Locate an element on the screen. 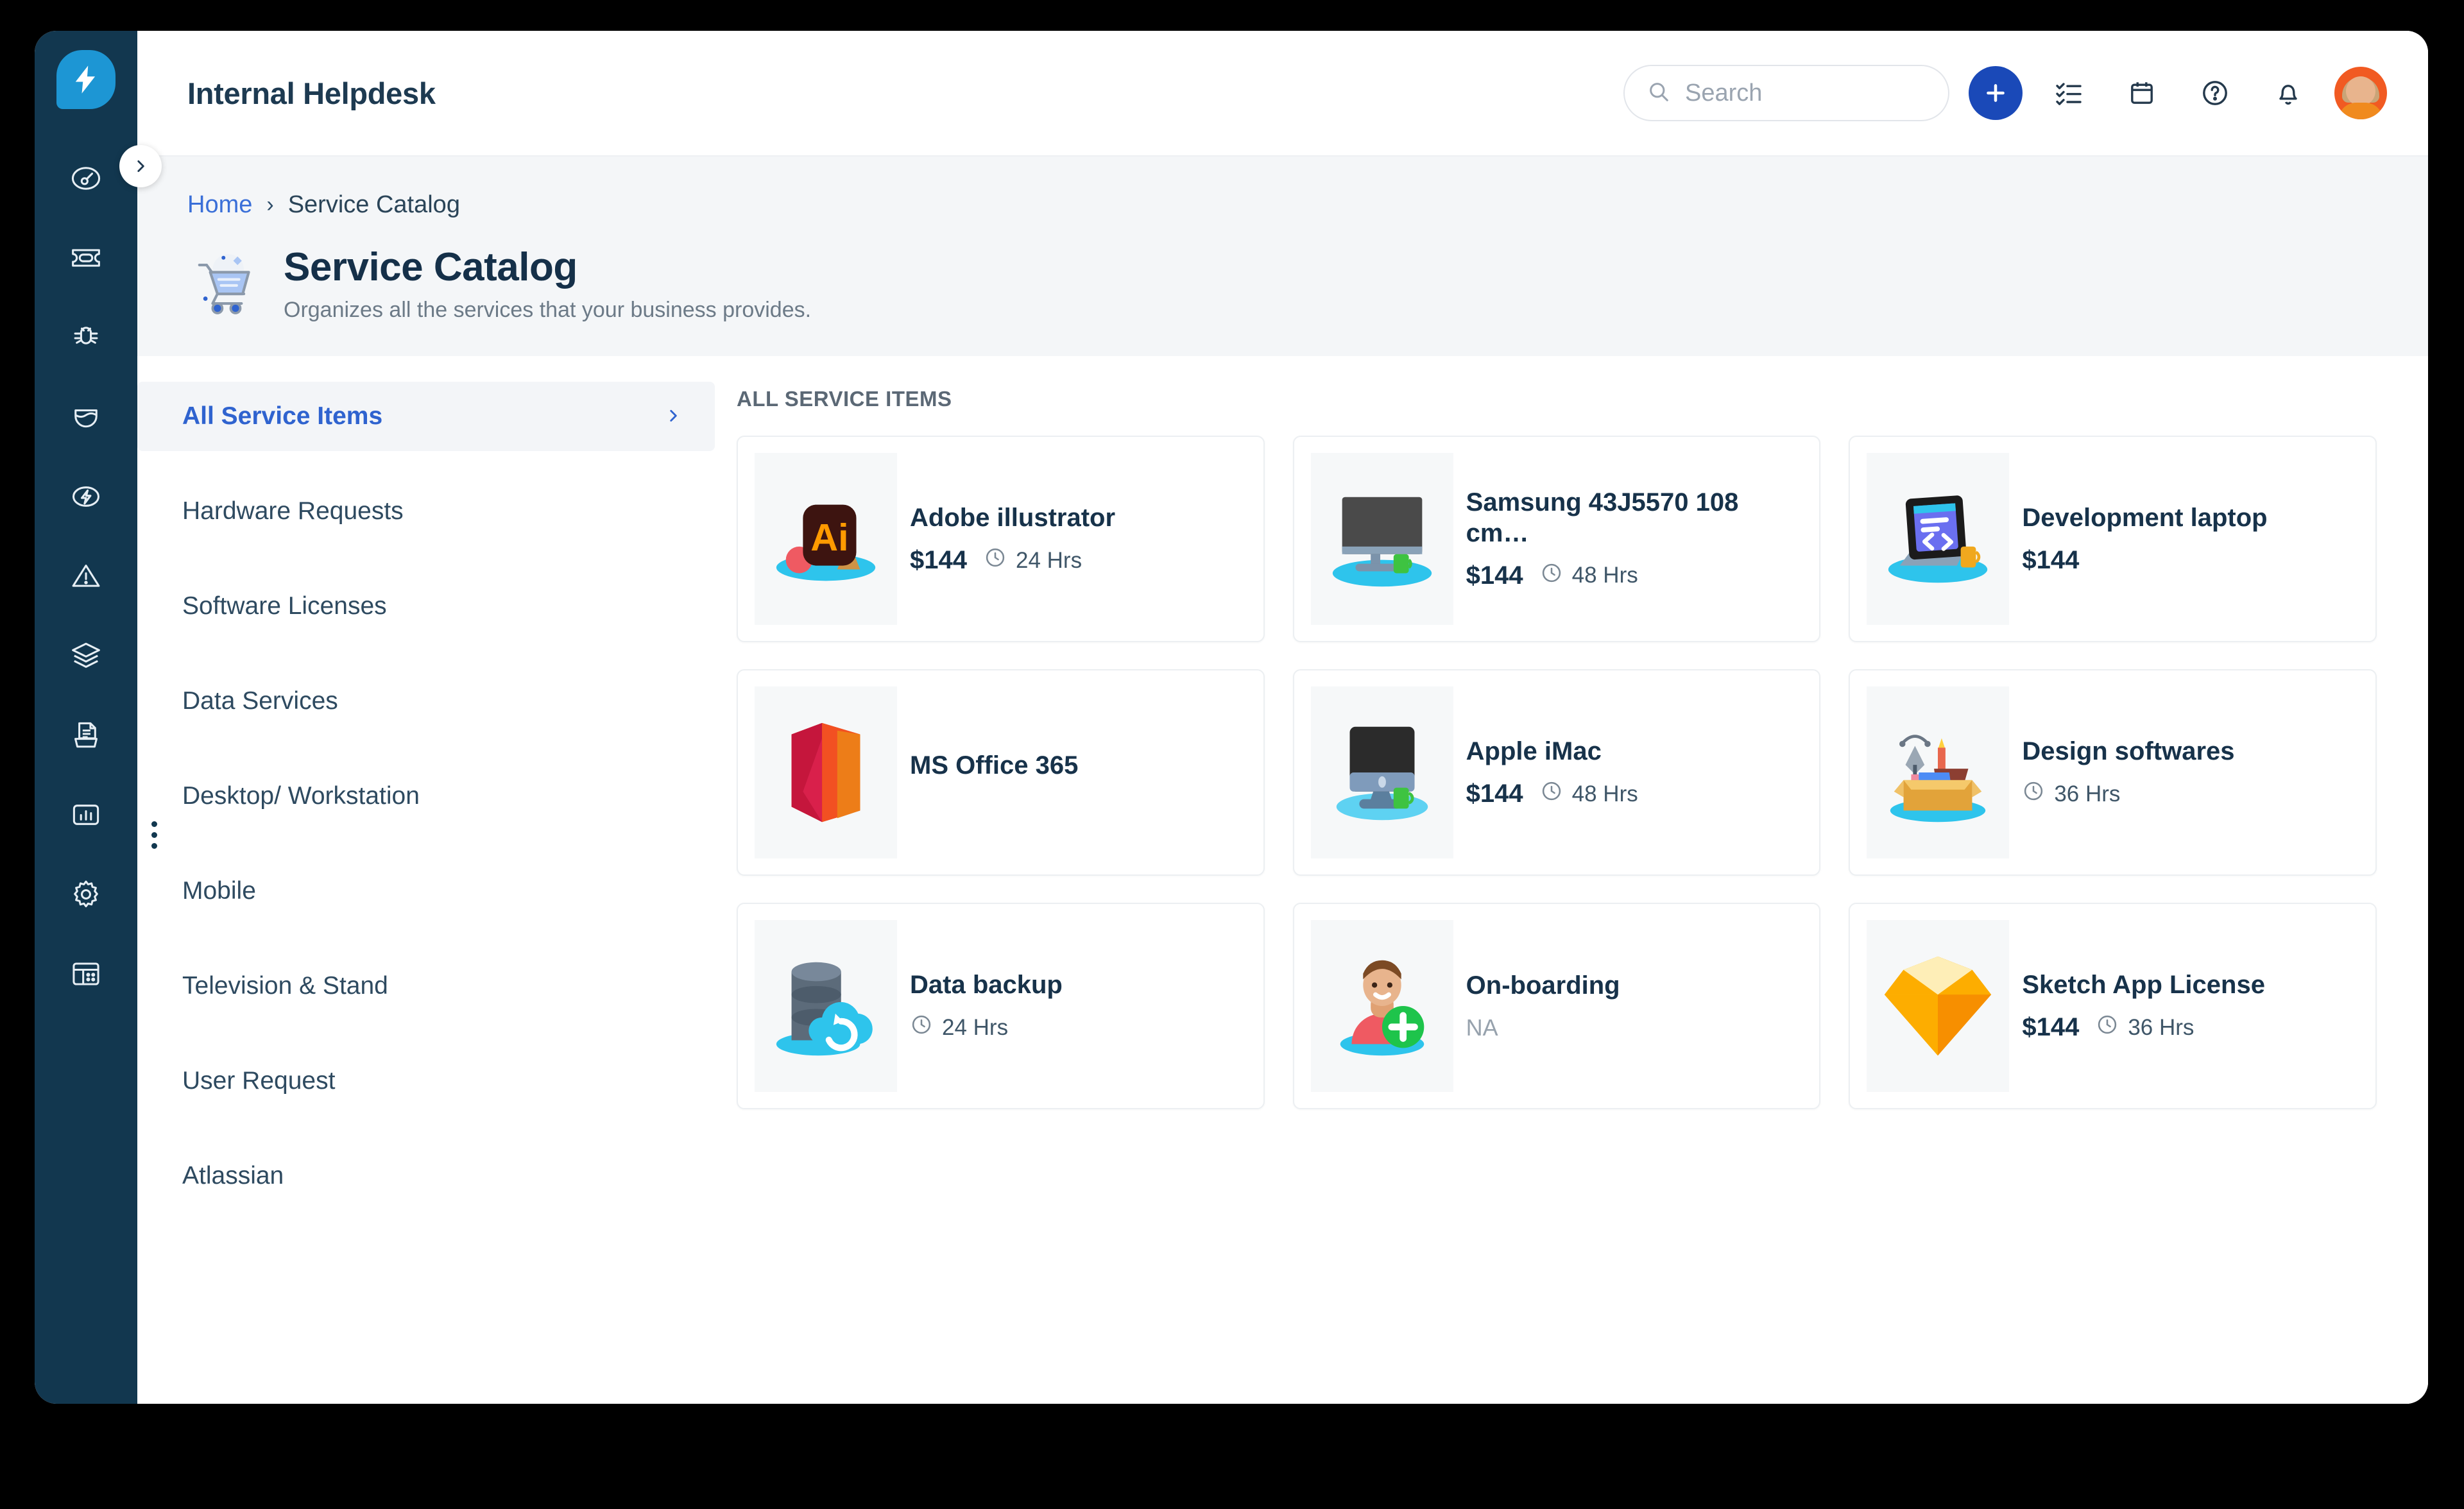 Image resolution: width=2464 pixels, height=1509 pixels. service-card: On-boarding NA is located at coordinates (1557, 1006).